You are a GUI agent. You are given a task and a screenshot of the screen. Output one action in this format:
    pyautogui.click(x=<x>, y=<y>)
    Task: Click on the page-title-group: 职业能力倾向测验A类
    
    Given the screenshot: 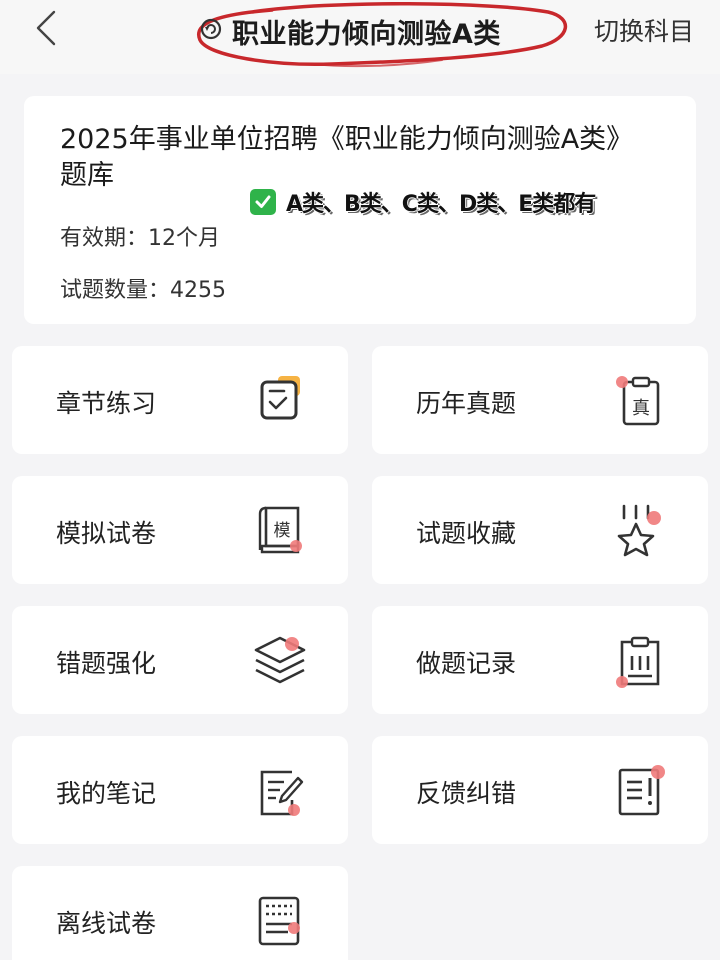 What is the action you would take?
    pyautogui.click(x=380, y=35)
    